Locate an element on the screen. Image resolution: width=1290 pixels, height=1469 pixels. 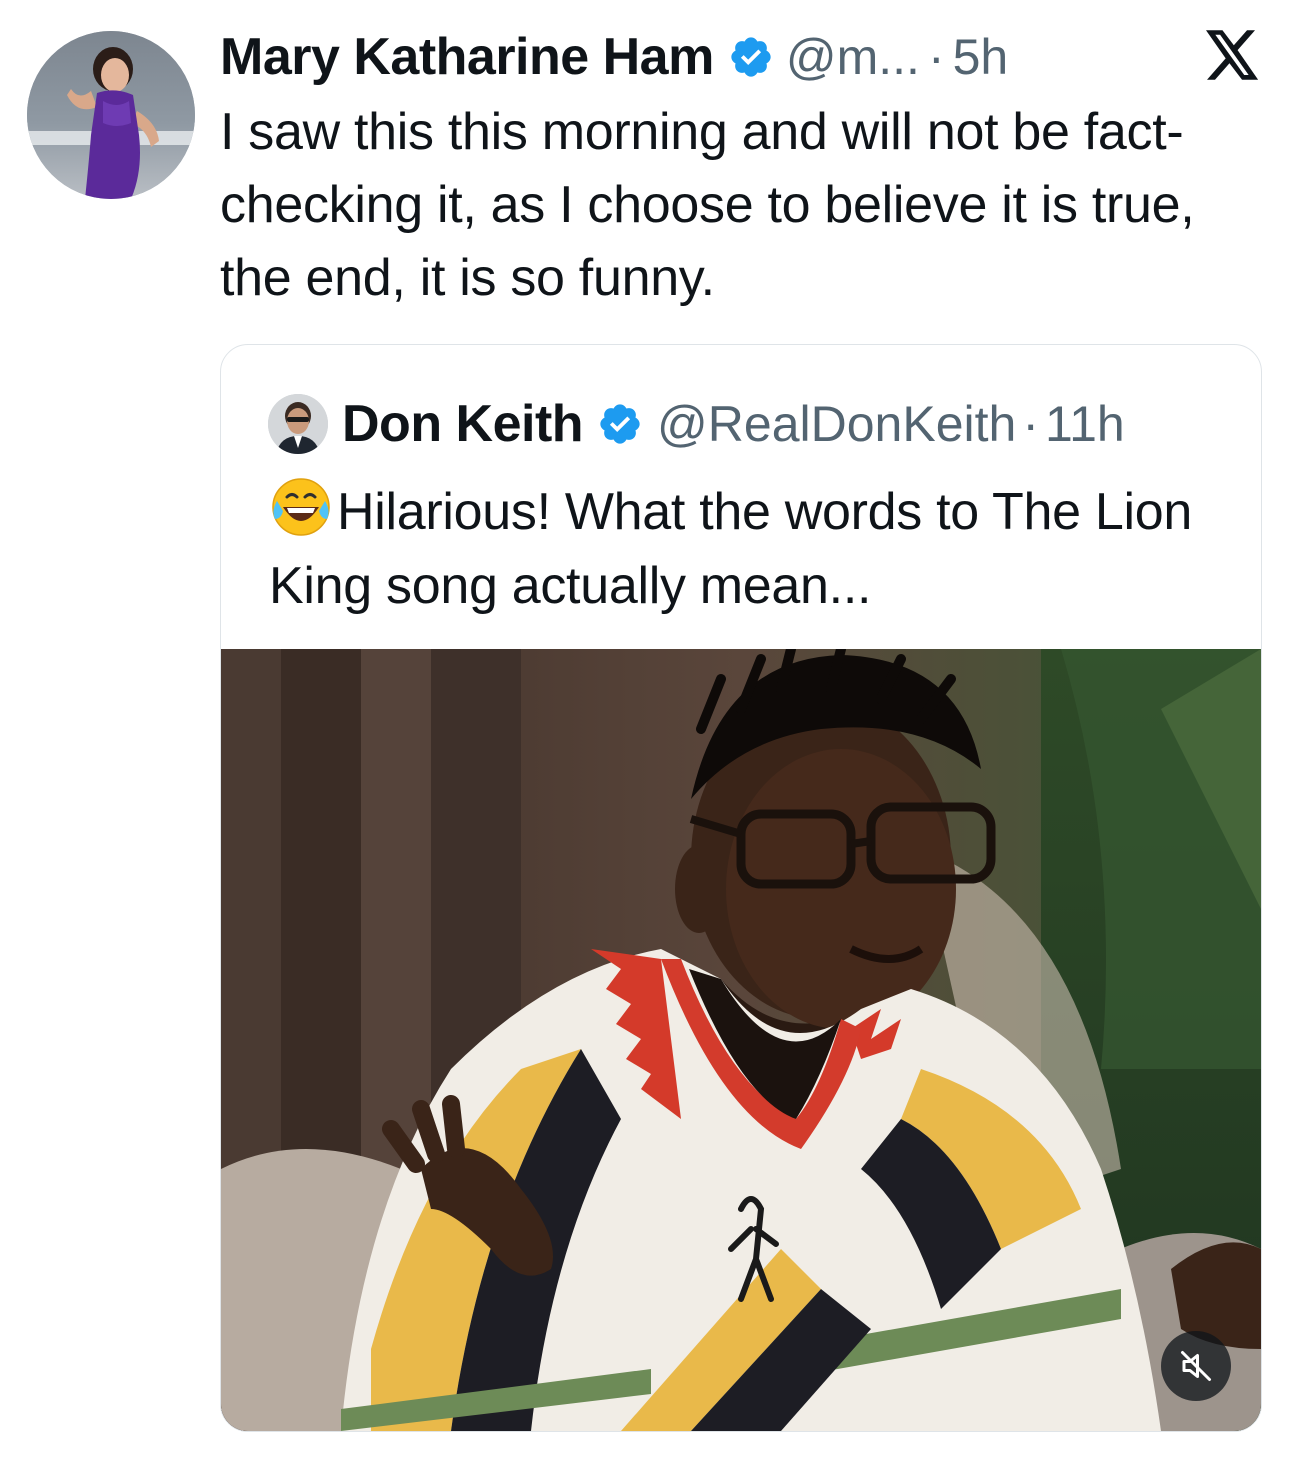
post-header: Mary Katharine Ham @m... · 5h is located at coordinates (614, 57).